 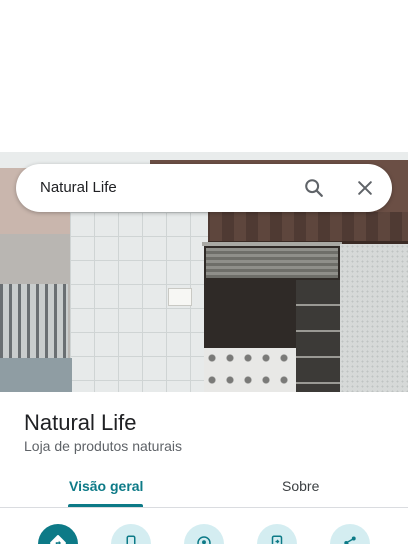 I want to click on place-category: Loja de produtos naturais, so click(x=103, y=446).